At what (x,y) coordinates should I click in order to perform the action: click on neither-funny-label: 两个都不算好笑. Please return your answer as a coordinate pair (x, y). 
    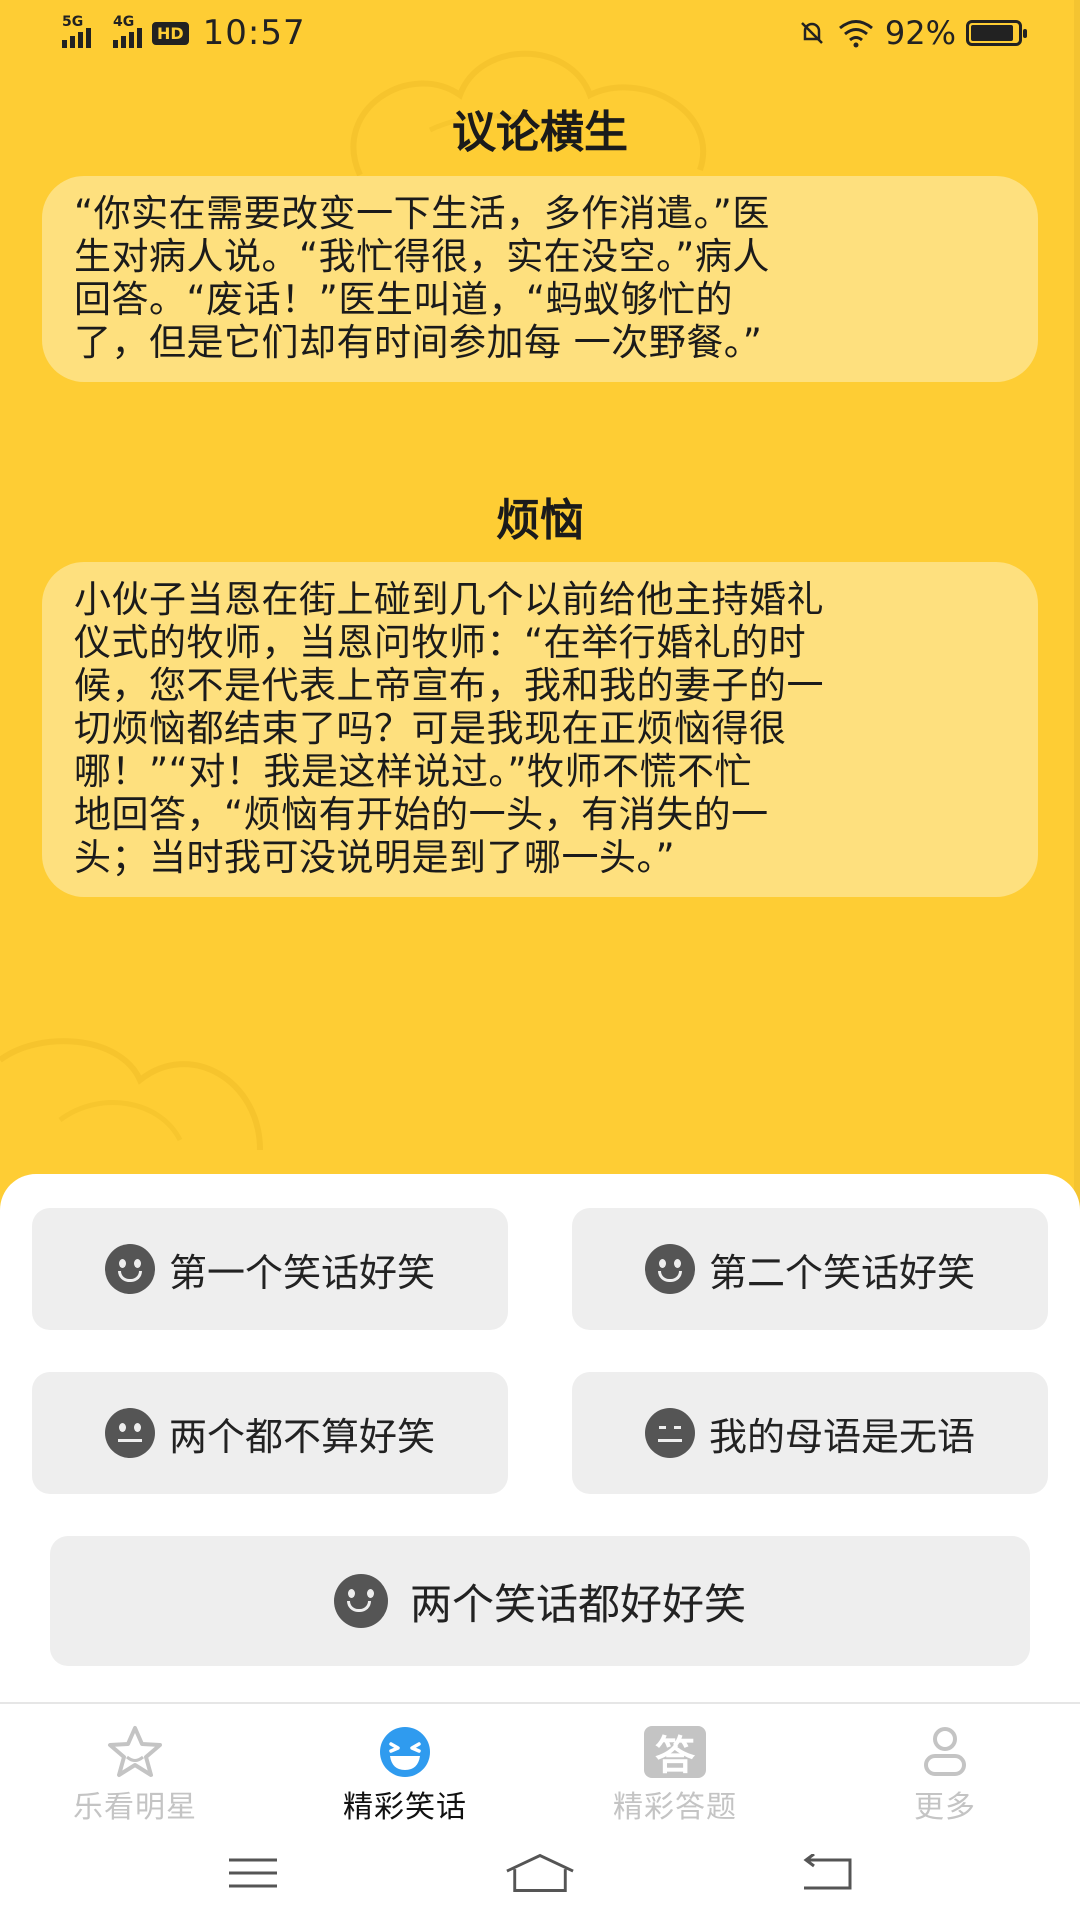
    Looking at the image, I should click on (301, 1437).